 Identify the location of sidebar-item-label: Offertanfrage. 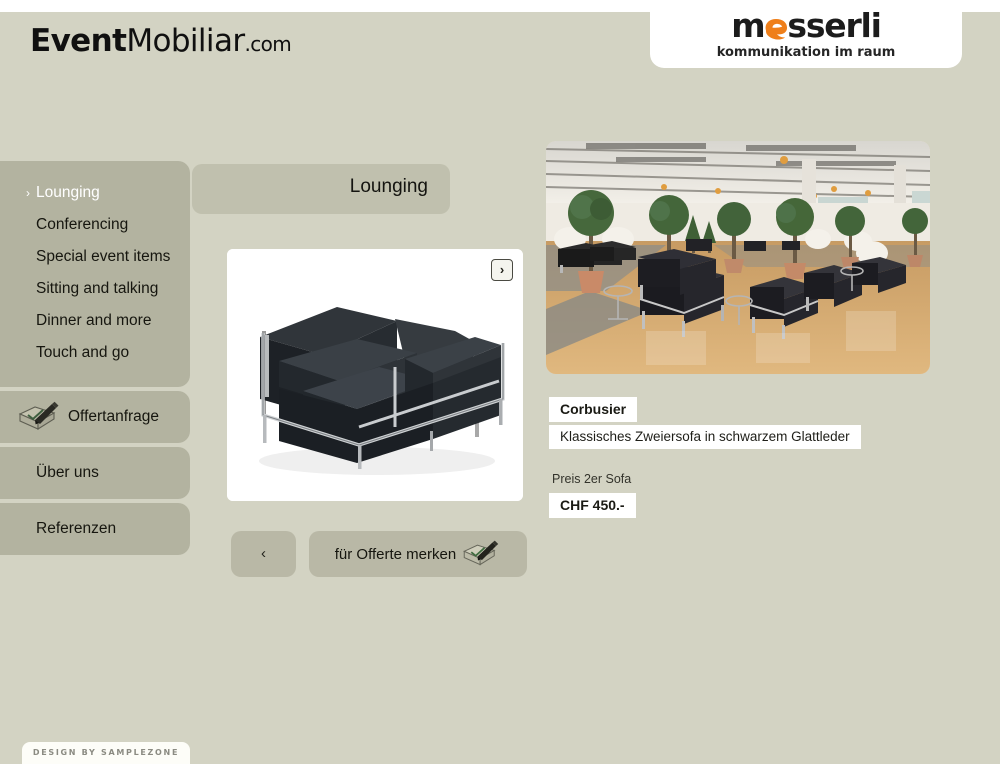
(114, 416).